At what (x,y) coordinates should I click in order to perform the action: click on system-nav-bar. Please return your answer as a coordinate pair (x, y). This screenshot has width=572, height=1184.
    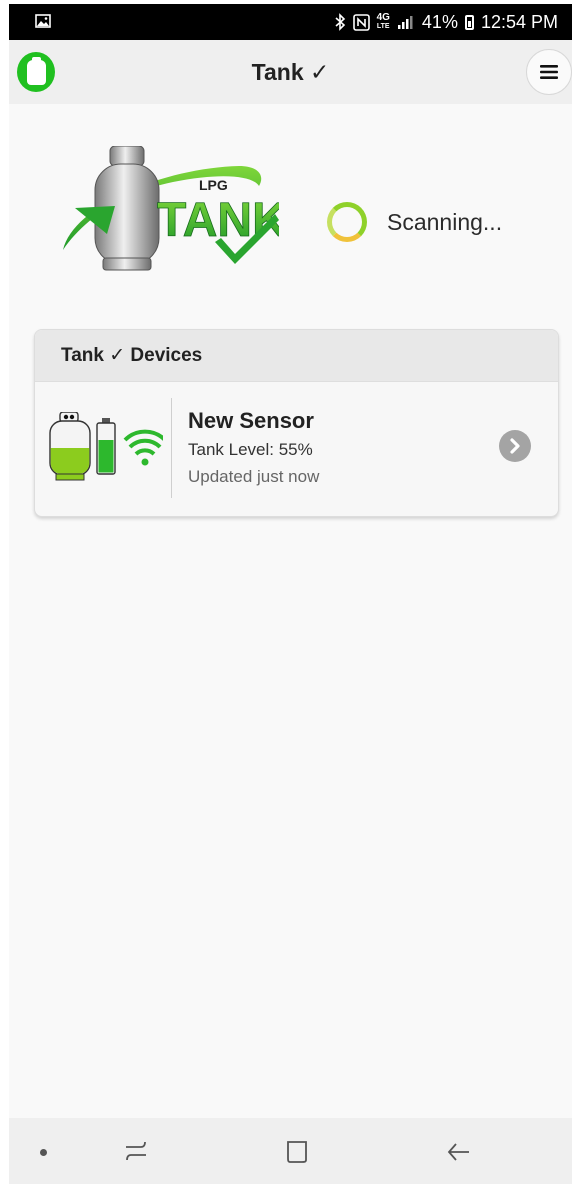
    Looking at the image, I should click on (290, 1151).